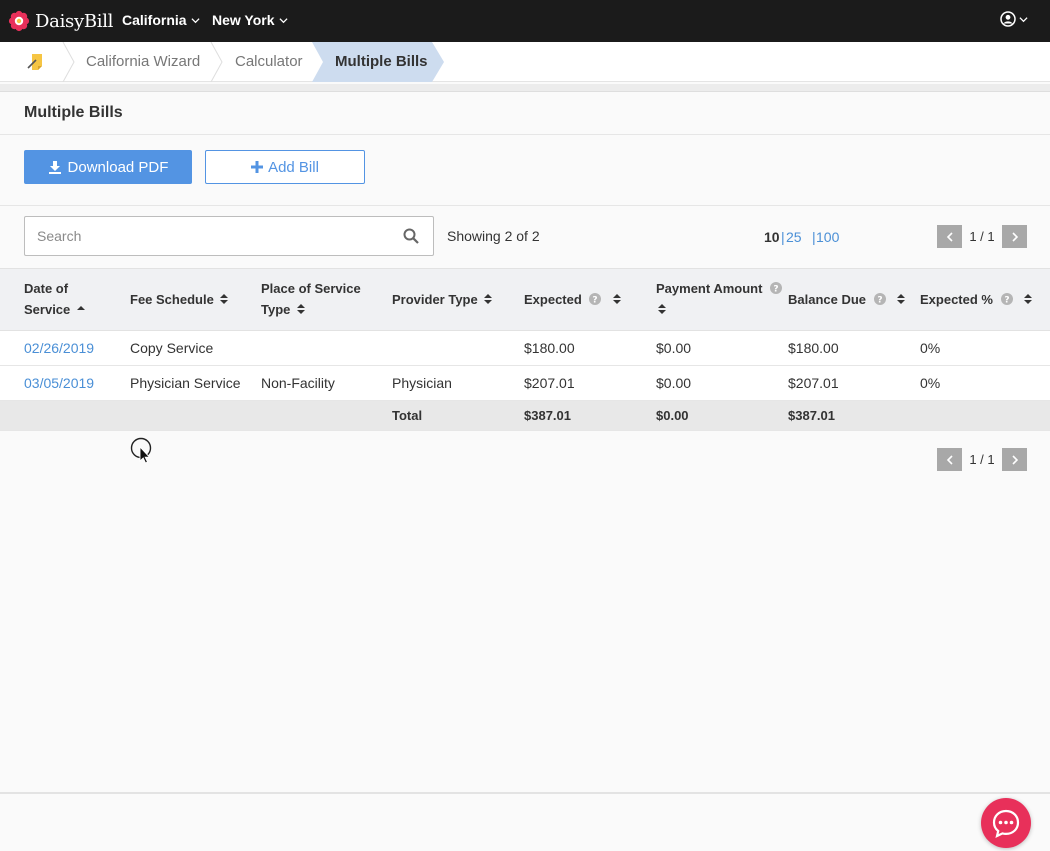  Describe the element at coordinates (210, 236) in the screenshot. I see `search-input` at that location.